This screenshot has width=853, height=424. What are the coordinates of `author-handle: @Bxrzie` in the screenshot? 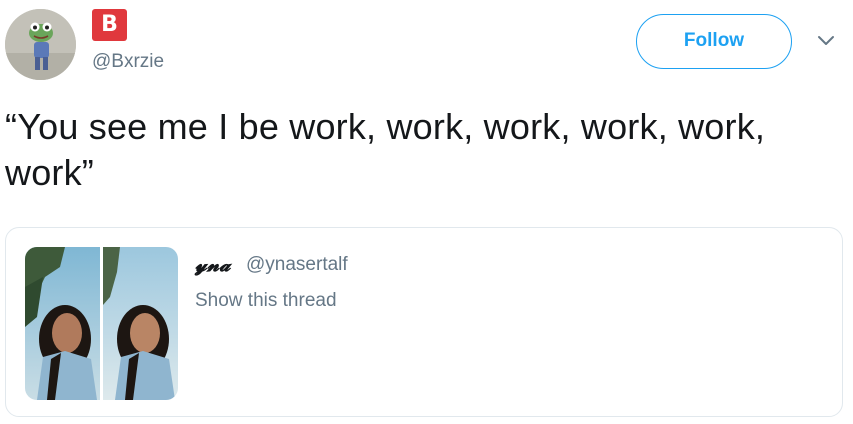 It's located at (128, 62).